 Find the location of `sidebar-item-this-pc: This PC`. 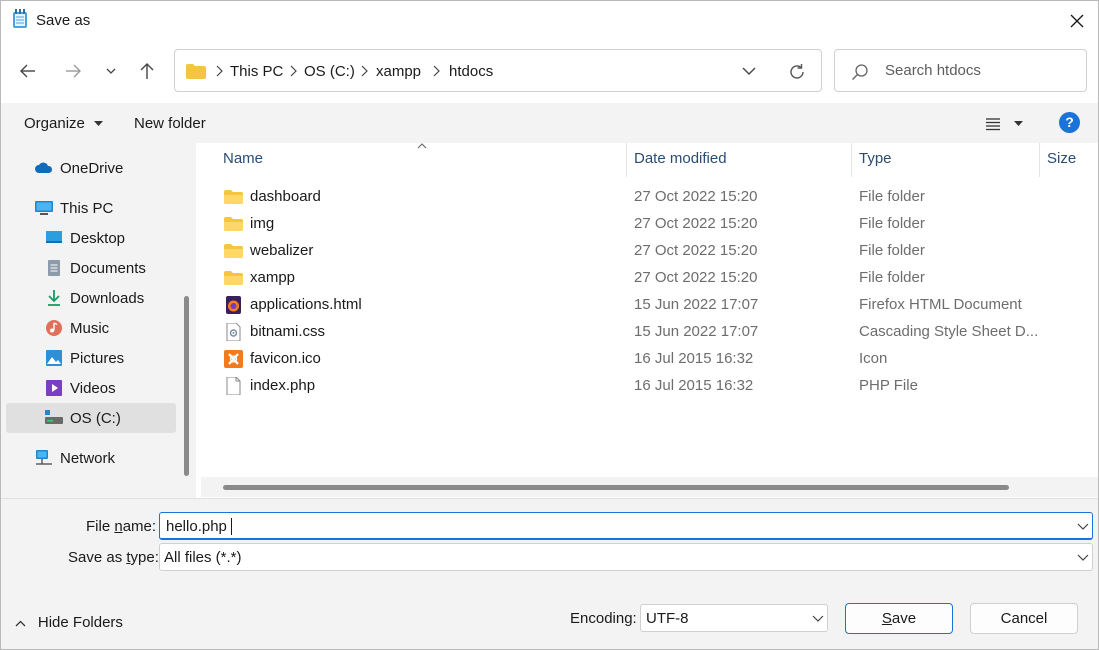

sidebar-item-this-pc: This PC is located at coordinates (73, 208).